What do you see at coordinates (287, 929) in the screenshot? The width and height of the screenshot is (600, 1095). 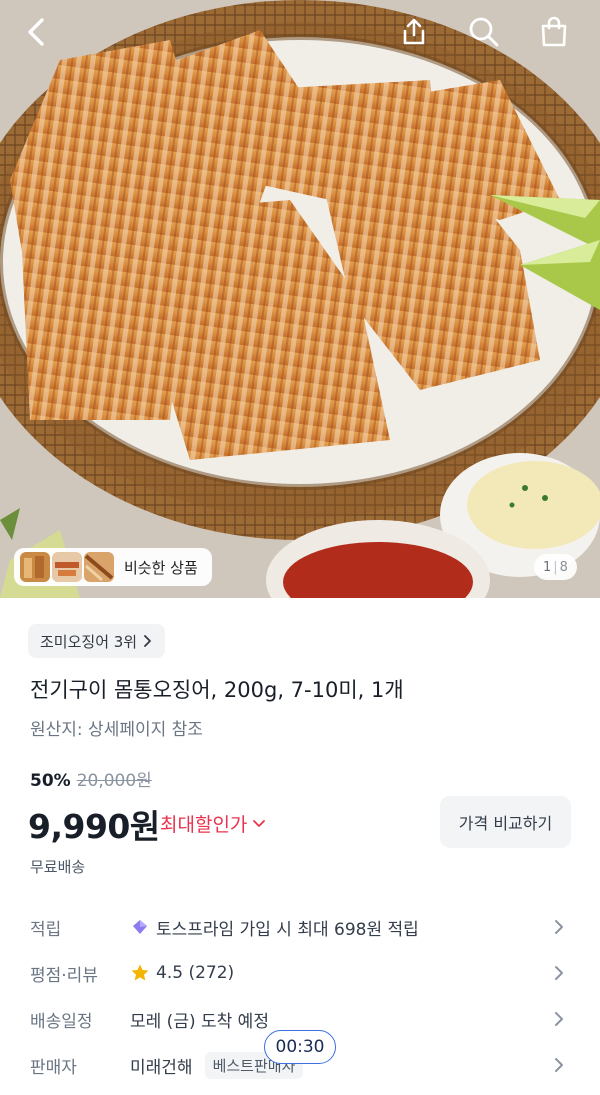 I see `points-value: 토스프라임 가입 시 최대 698원 적립` at bounding box center [287, 929].